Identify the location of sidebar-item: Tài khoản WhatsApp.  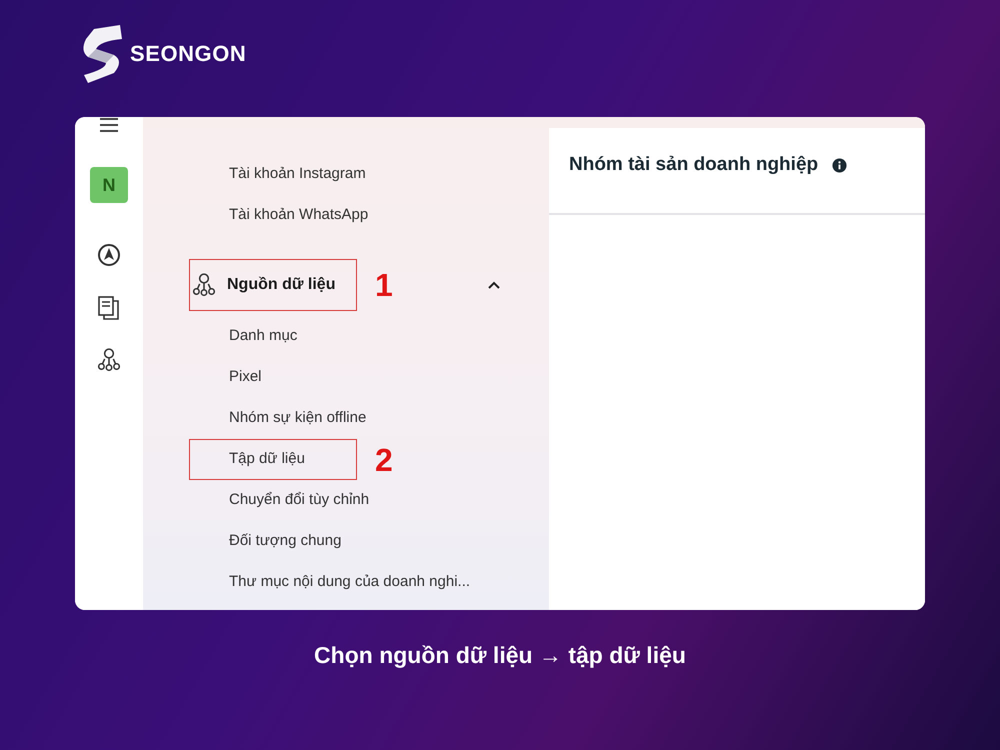
(346, 215).